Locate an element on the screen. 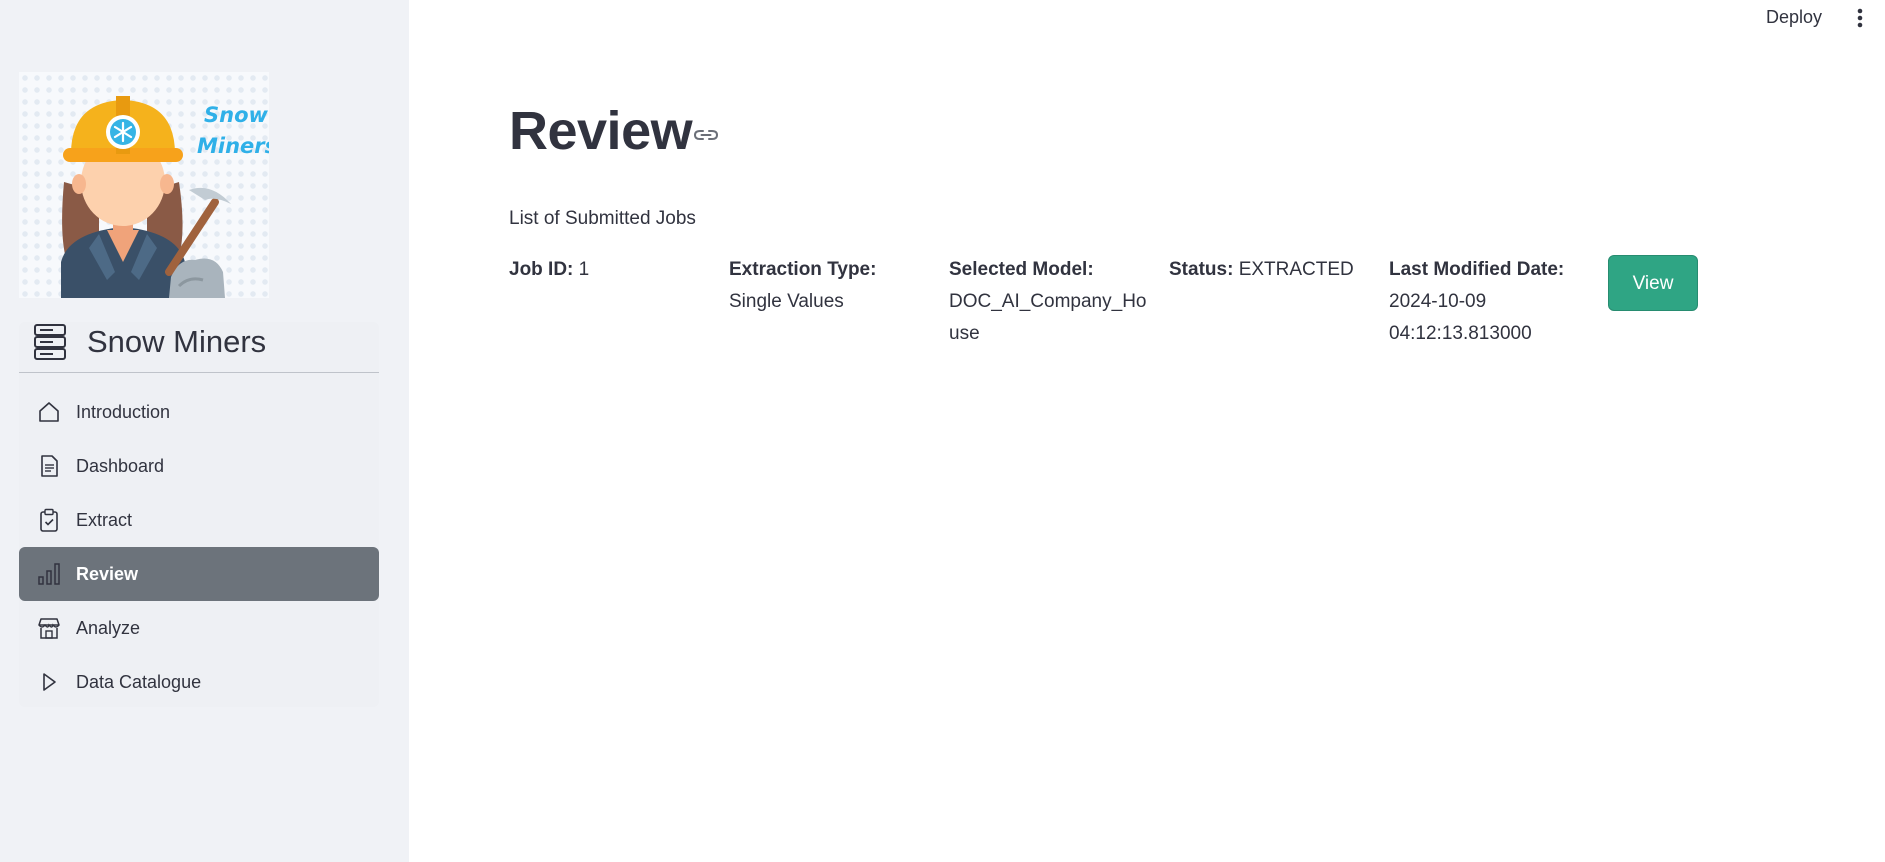 This screenshot has height=862, width=1885. status-label: Status: is located at coordinates (1201, 269).